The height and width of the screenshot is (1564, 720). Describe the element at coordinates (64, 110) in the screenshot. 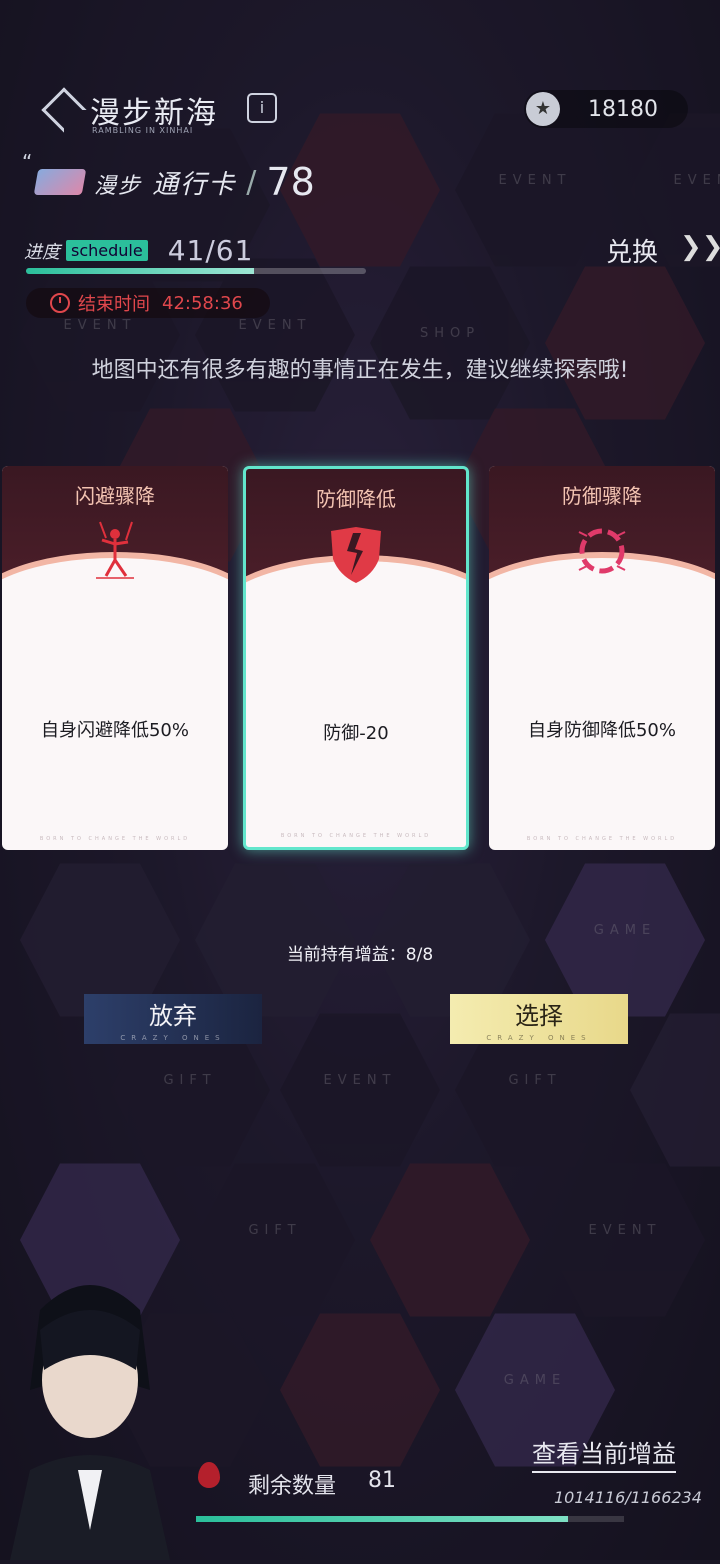

I see `logo-icon` at that location.